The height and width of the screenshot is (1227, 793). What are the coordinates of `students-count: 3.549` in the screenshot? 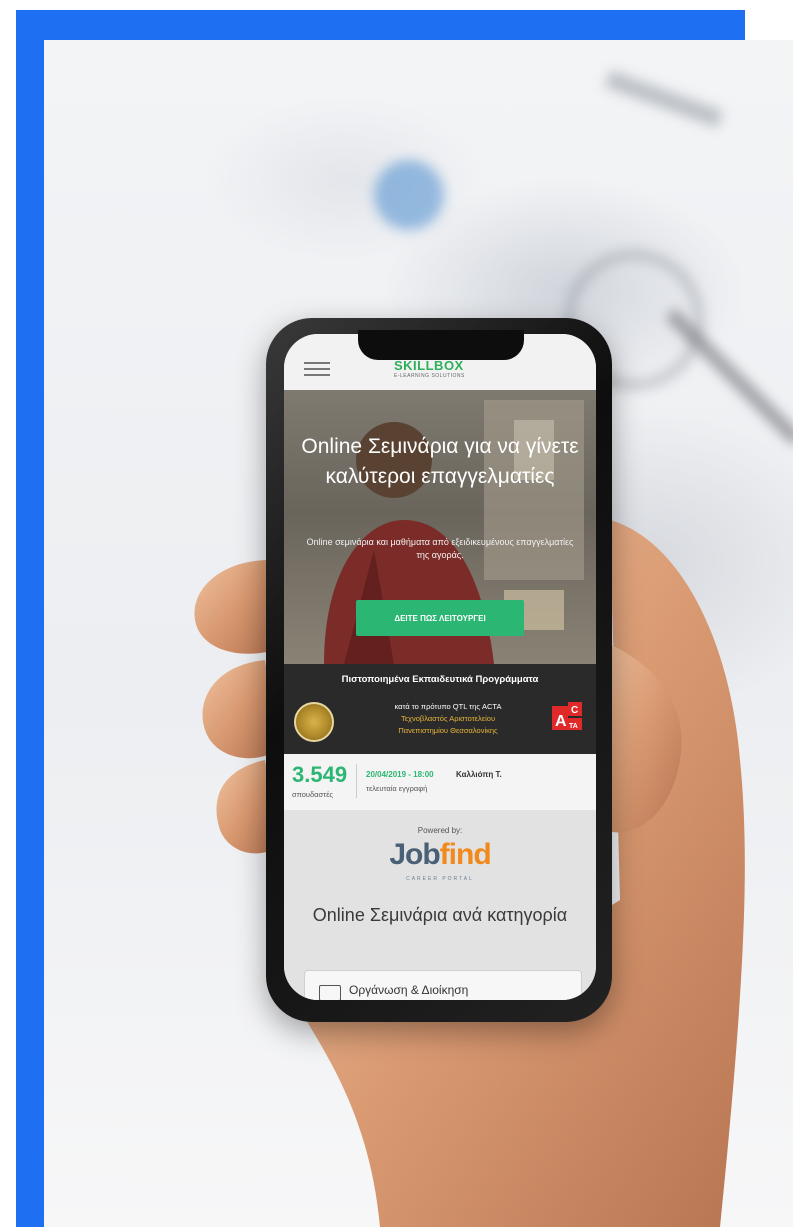 It's located at (320, 774).